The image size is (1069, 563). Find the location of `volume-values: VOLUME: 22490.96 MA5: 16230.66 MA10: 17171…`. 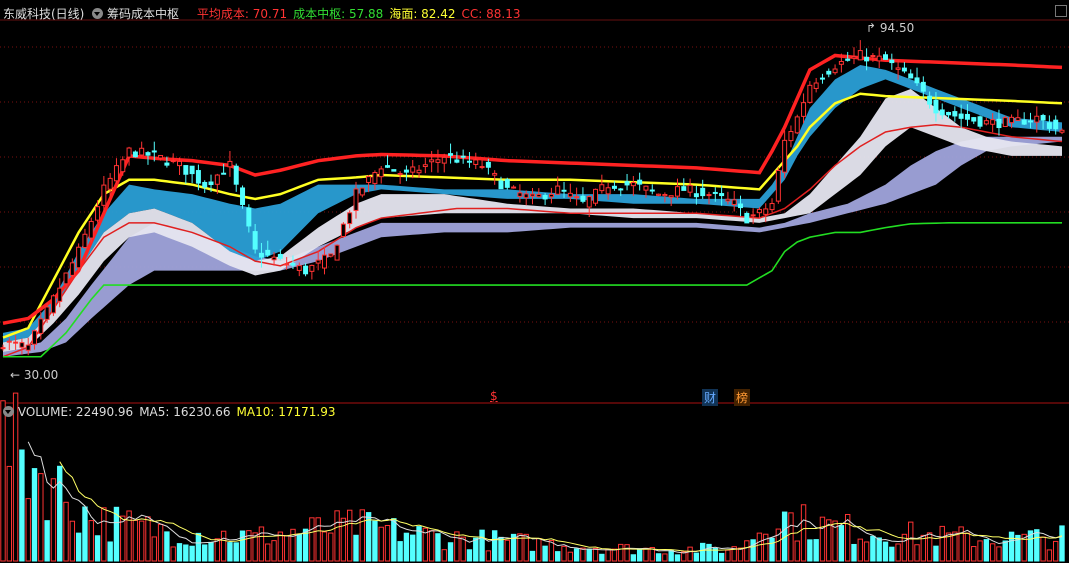

volume-values: VOLUME: 22490.96 MA5: 16230.66 MA10: 17171… is located at coordinates (180, 412).